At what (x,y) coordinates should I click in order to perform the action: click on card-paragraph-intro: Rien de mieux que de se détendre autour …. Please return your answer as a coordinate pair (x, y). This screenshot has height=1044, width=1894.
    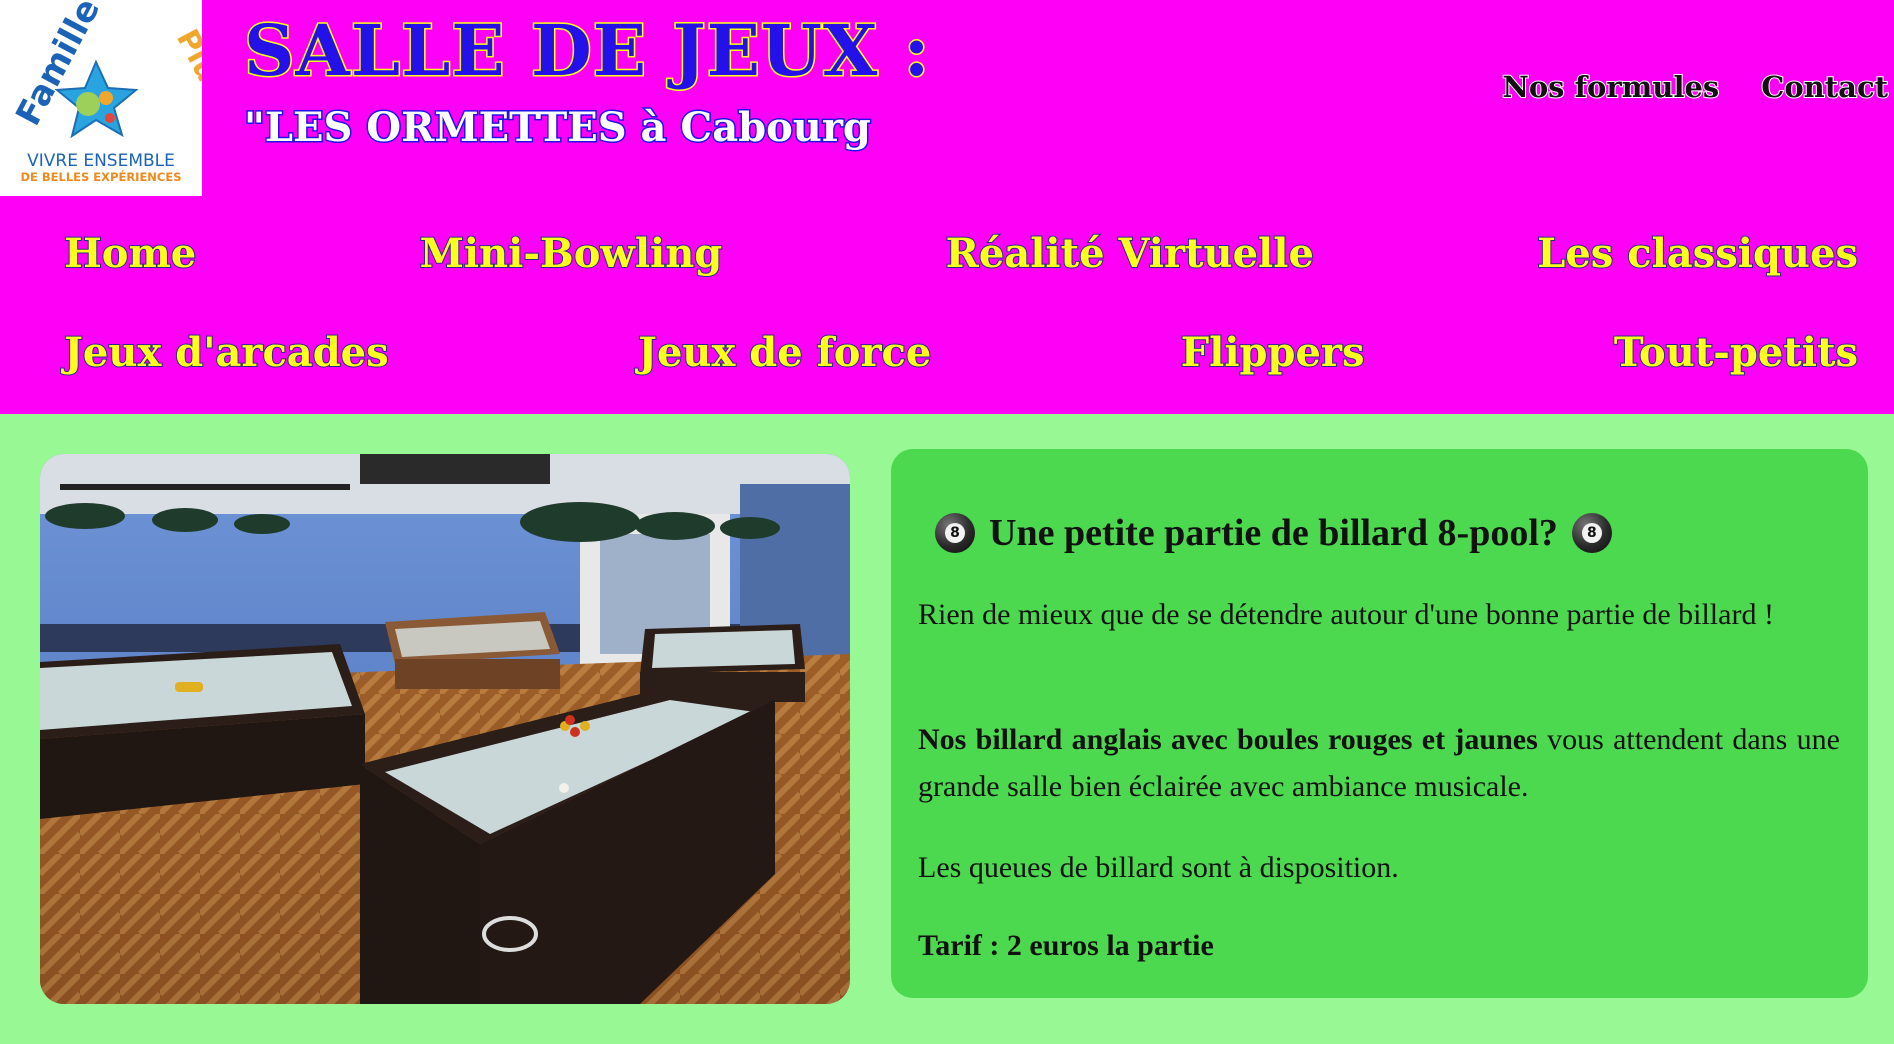
    Looking at the image, I should click on (1346, 614).